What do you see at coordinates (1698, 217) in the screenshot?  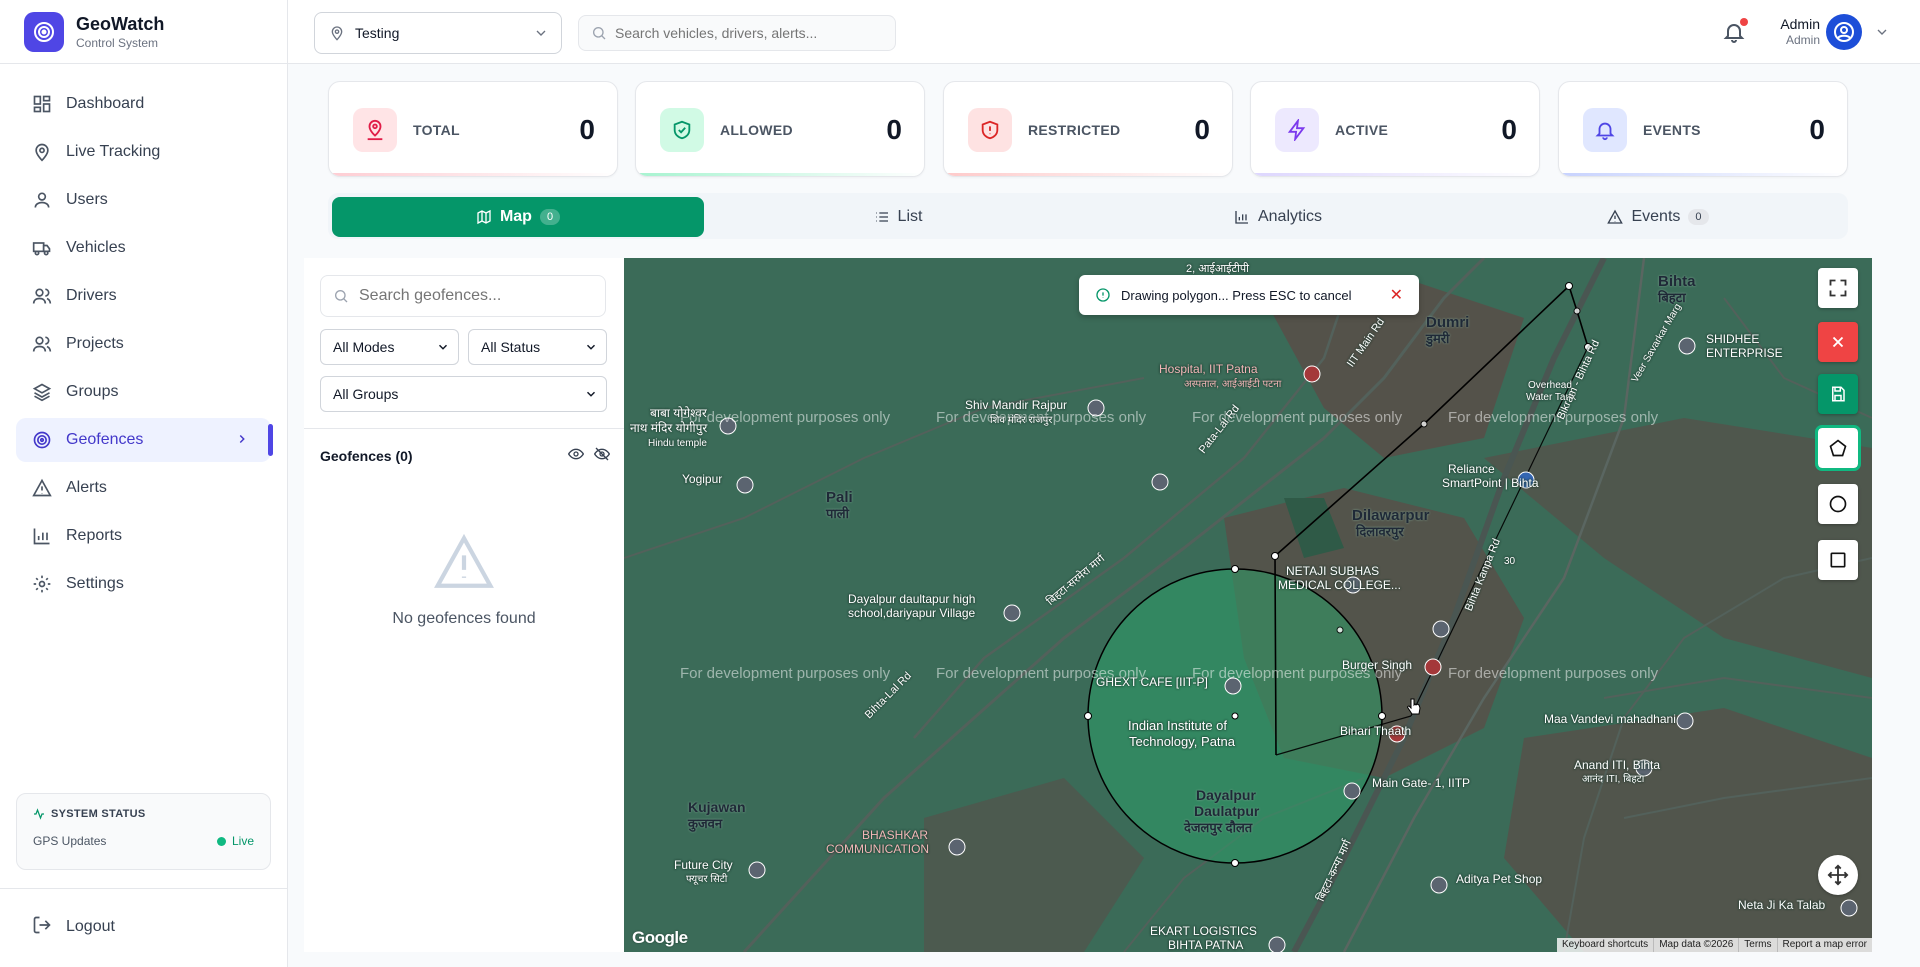 I see `tab-count: 0` at bounding box center [1698, 217].